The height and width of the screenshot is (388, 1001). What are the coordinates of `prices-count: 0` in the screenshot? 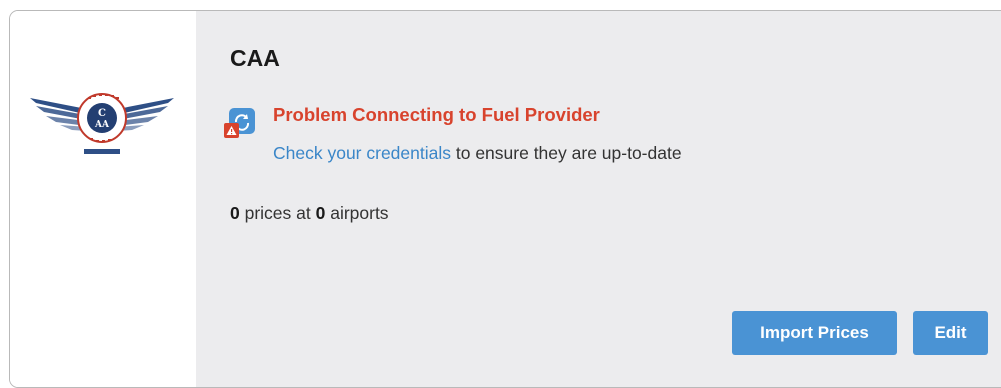 It's located at (235, 213).